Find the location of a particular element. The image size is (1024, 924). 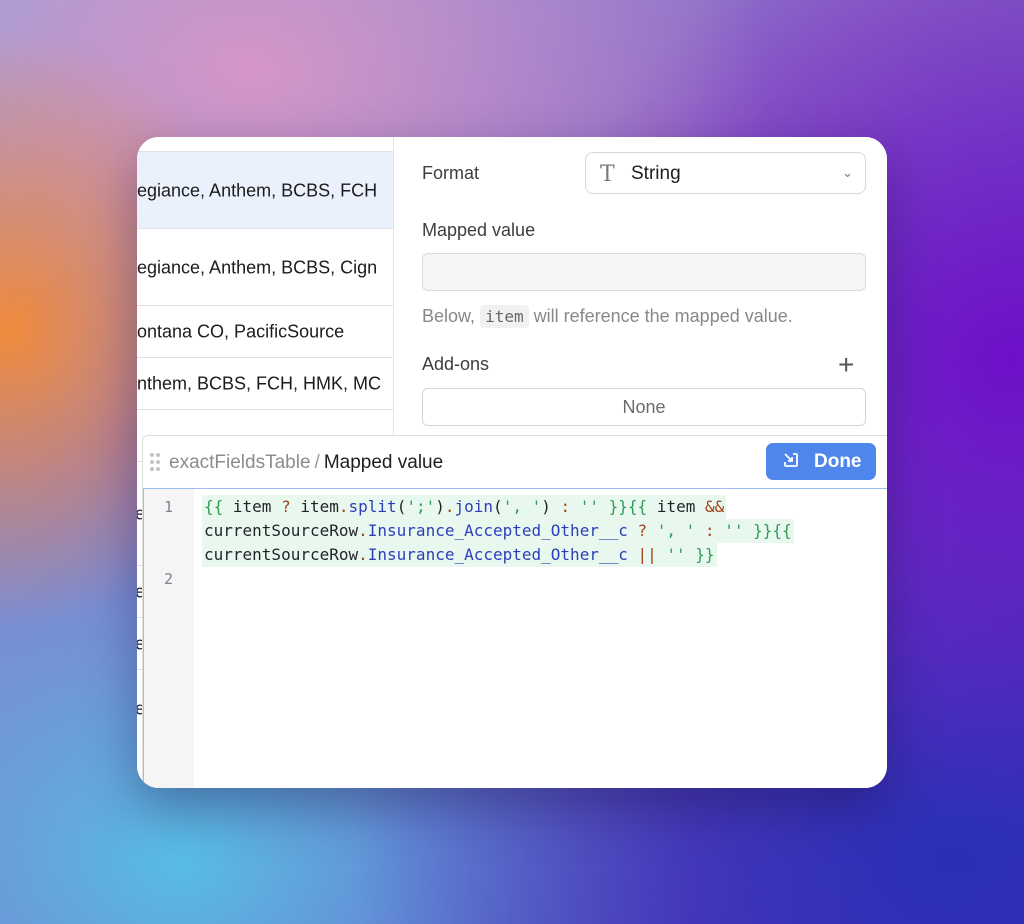

addons-label: Add-ons is located at coordinates (456, 364).